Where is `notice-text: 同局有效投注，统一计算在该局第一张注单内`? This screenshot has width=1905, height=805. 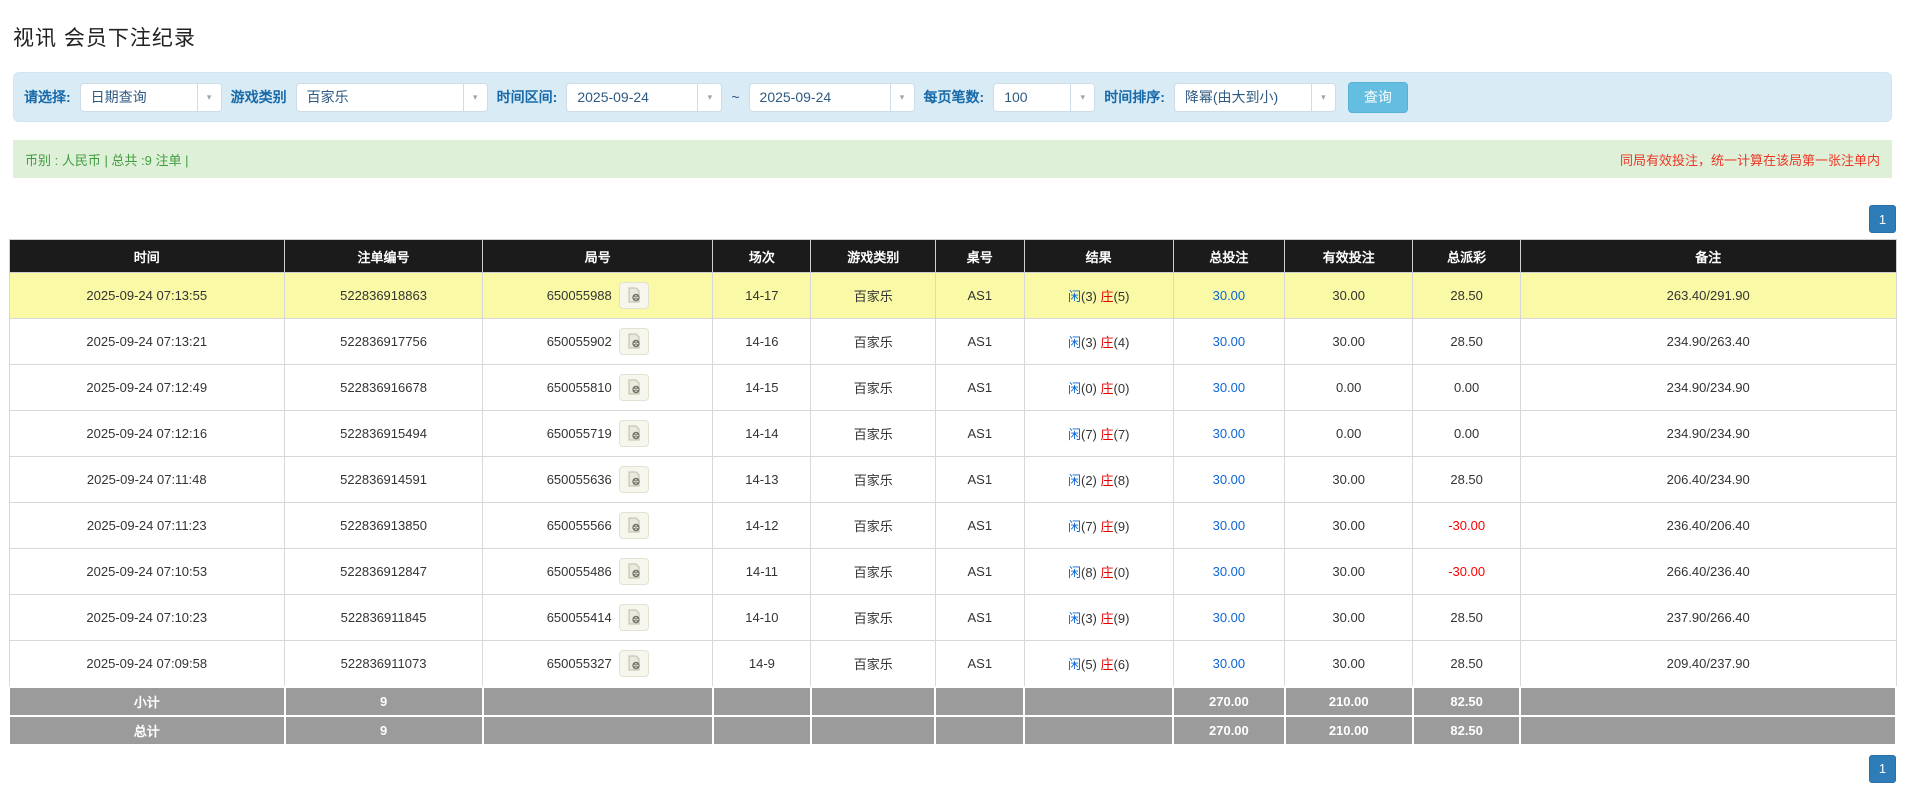 notice-text: 同局有效投注，统一计算在该局第一张注单内 is located at coordinates (1749, 160).